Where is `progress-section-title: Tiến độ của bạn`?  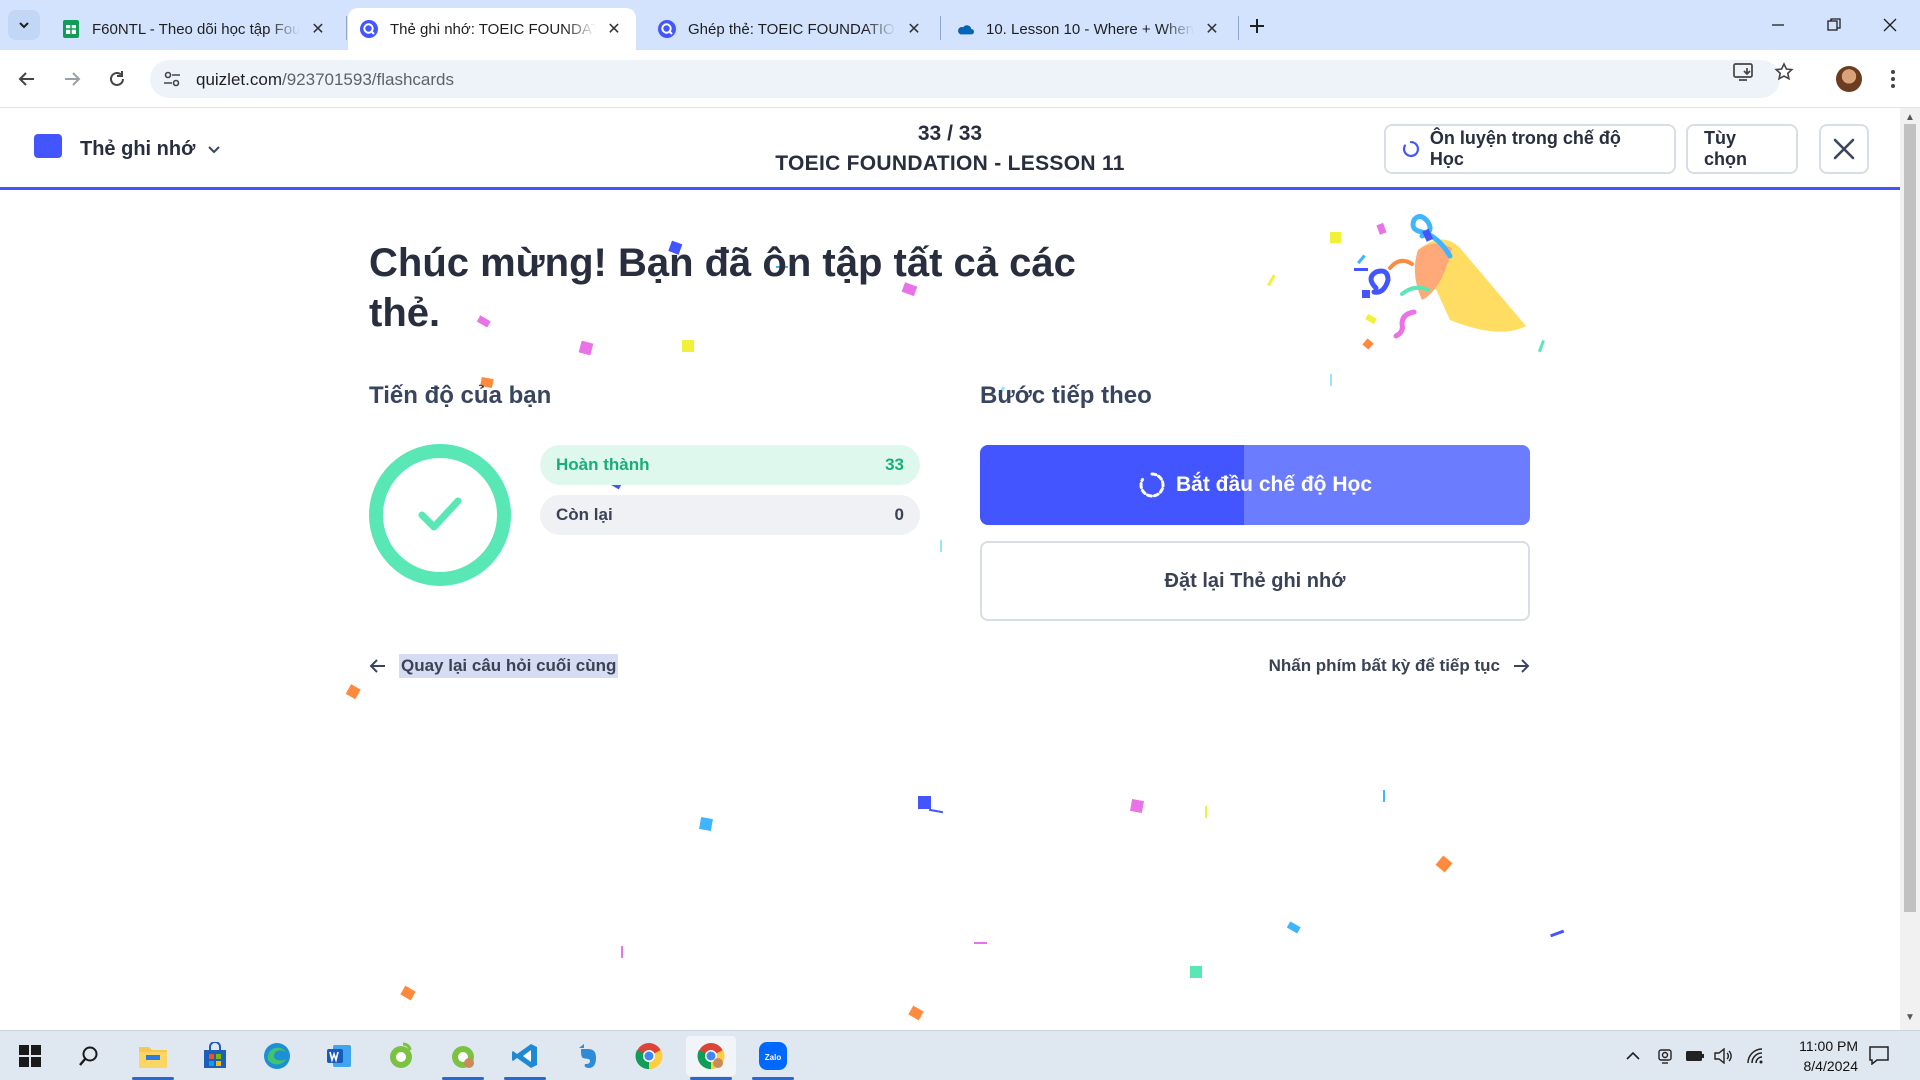 progress-section-title: Tiến độ của bạn is located at coordinates (460, 395).